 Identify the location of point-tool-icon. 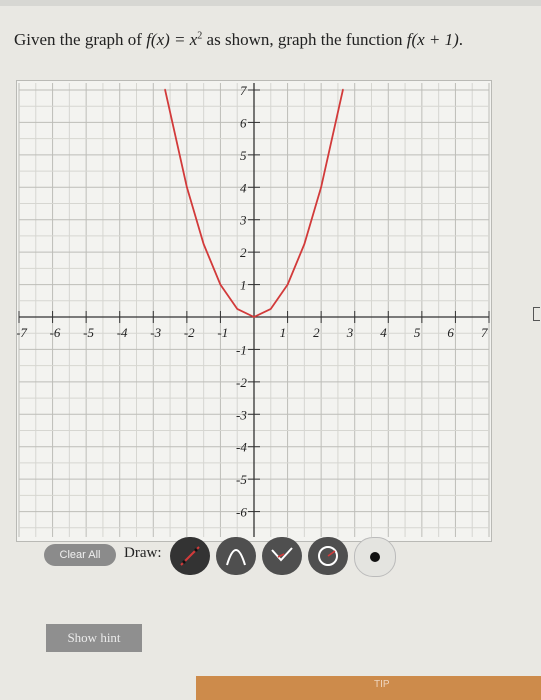
(375, 557).